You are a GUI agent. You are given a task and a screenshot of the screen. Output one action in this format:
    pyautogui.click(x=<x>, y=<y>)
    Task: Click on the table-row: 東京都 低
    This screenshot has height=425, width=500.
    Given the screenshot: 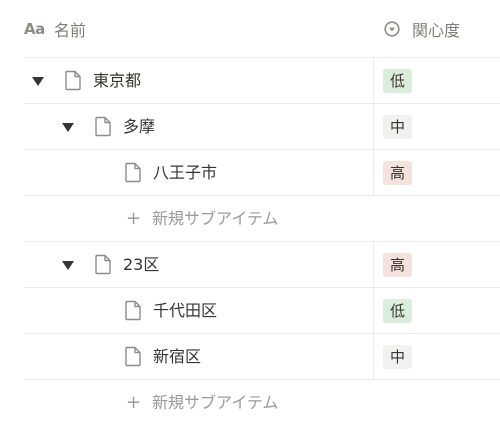 What is the action you would take?
    pyautogui.click(x=262, y=81)
    